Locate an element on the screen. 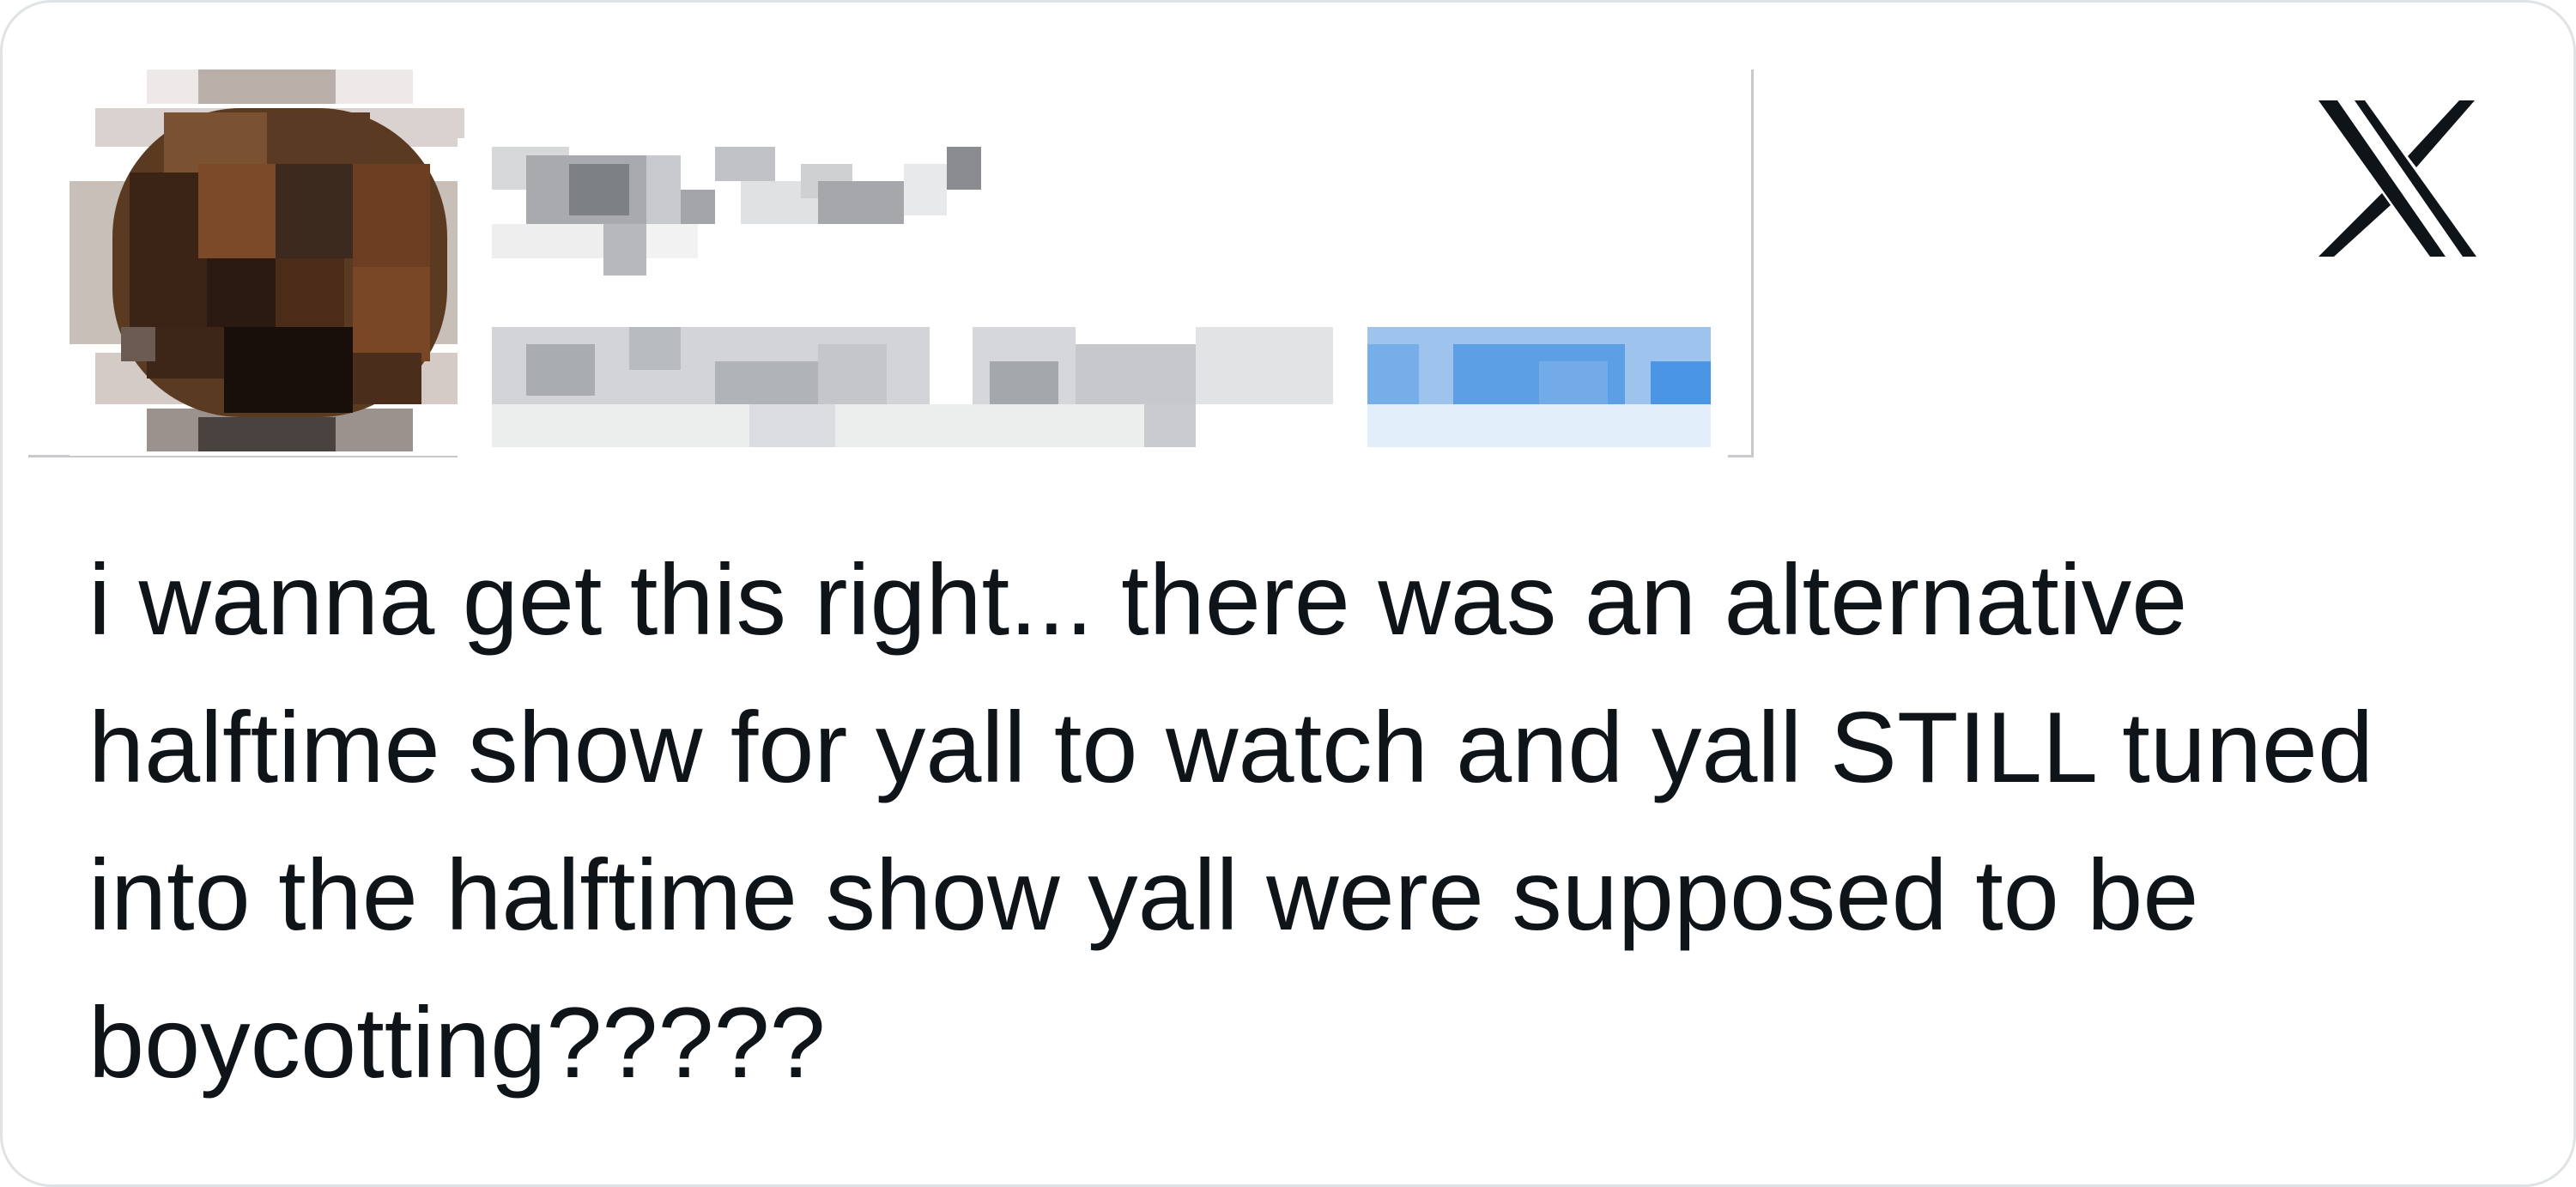  author-handle-and-follow is located at coordinates (1093, 379).